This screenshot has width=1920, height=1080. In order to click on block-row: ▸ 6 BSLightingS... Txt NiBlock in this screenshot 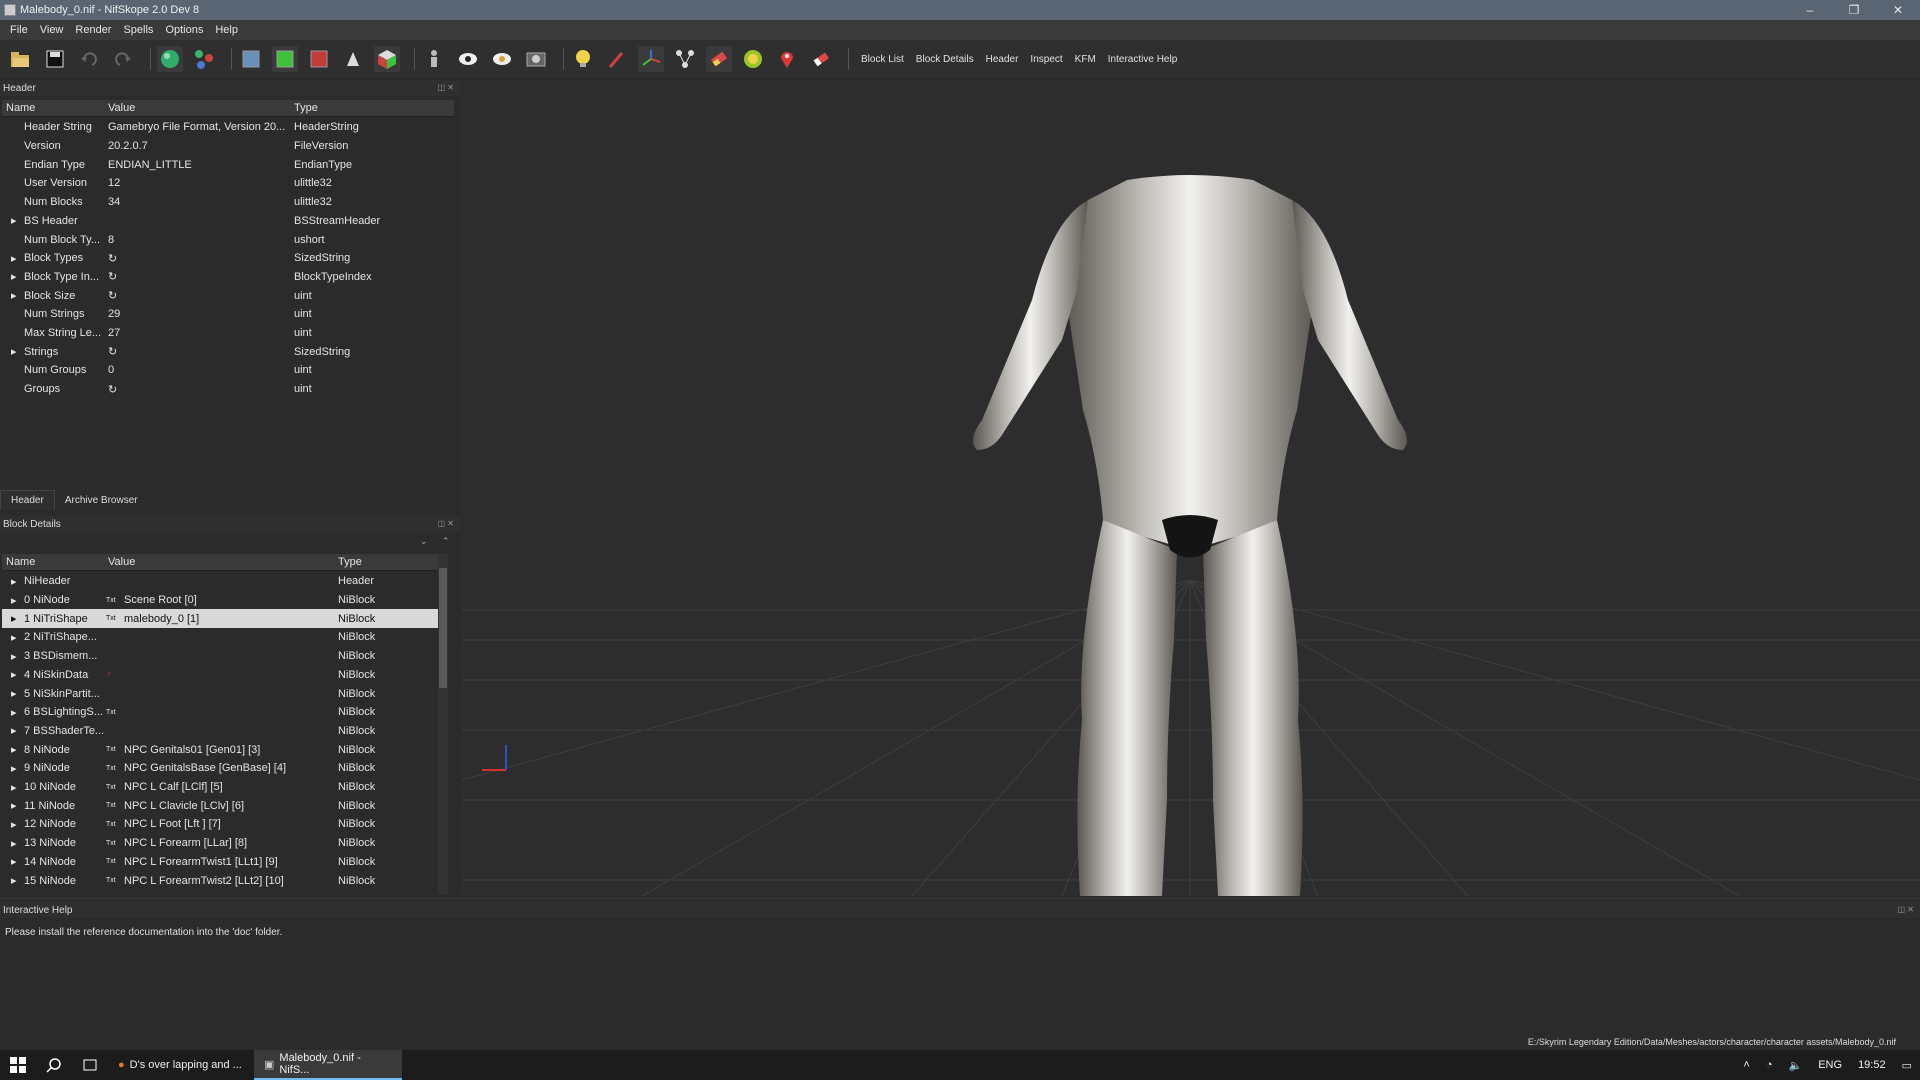, I will do `click(221, 712)`.